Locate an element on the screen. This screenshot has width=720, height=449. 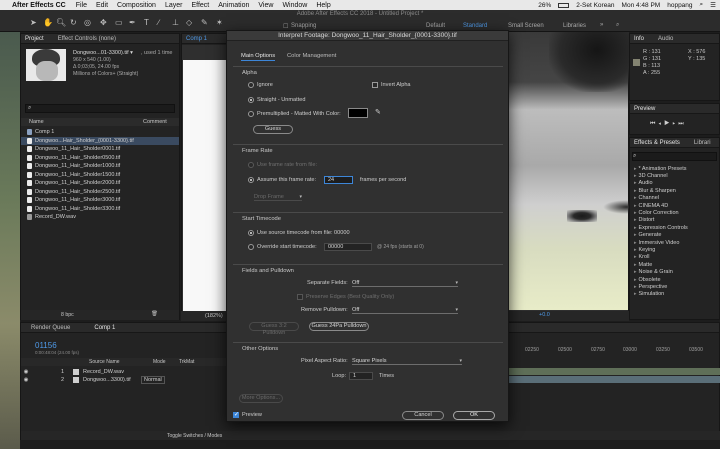
menu-effect: Effect is located at coordinates (200, 5).